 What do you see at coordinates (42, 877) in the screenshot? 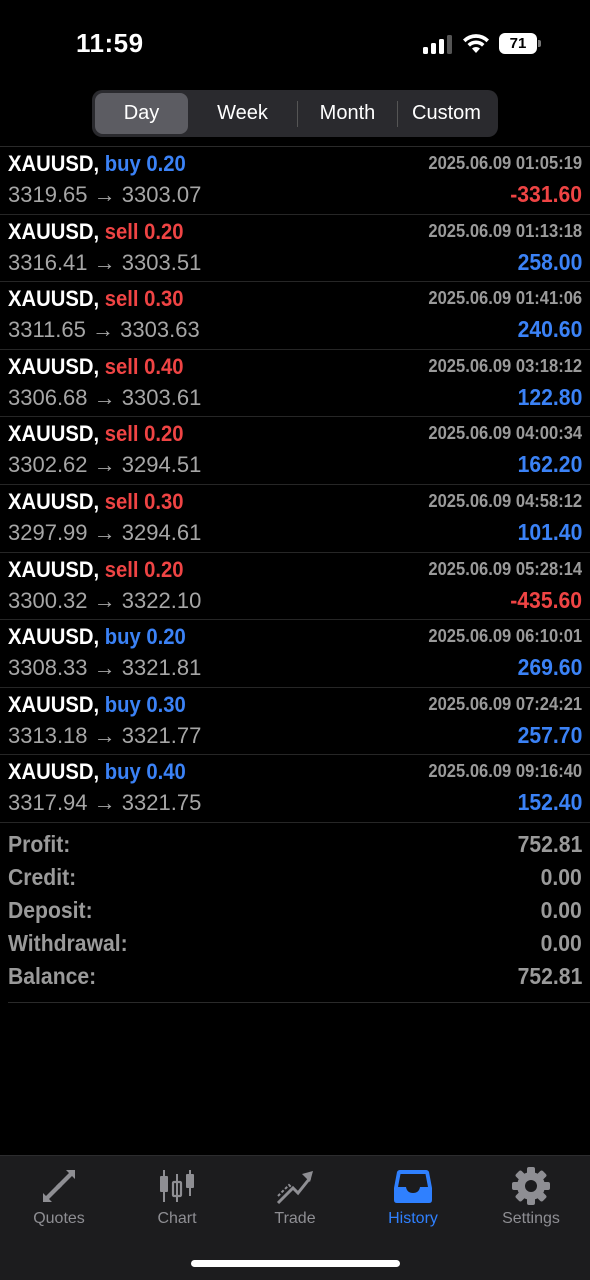
I see `summary-label: Credit:` at bounding box center [42, 877].